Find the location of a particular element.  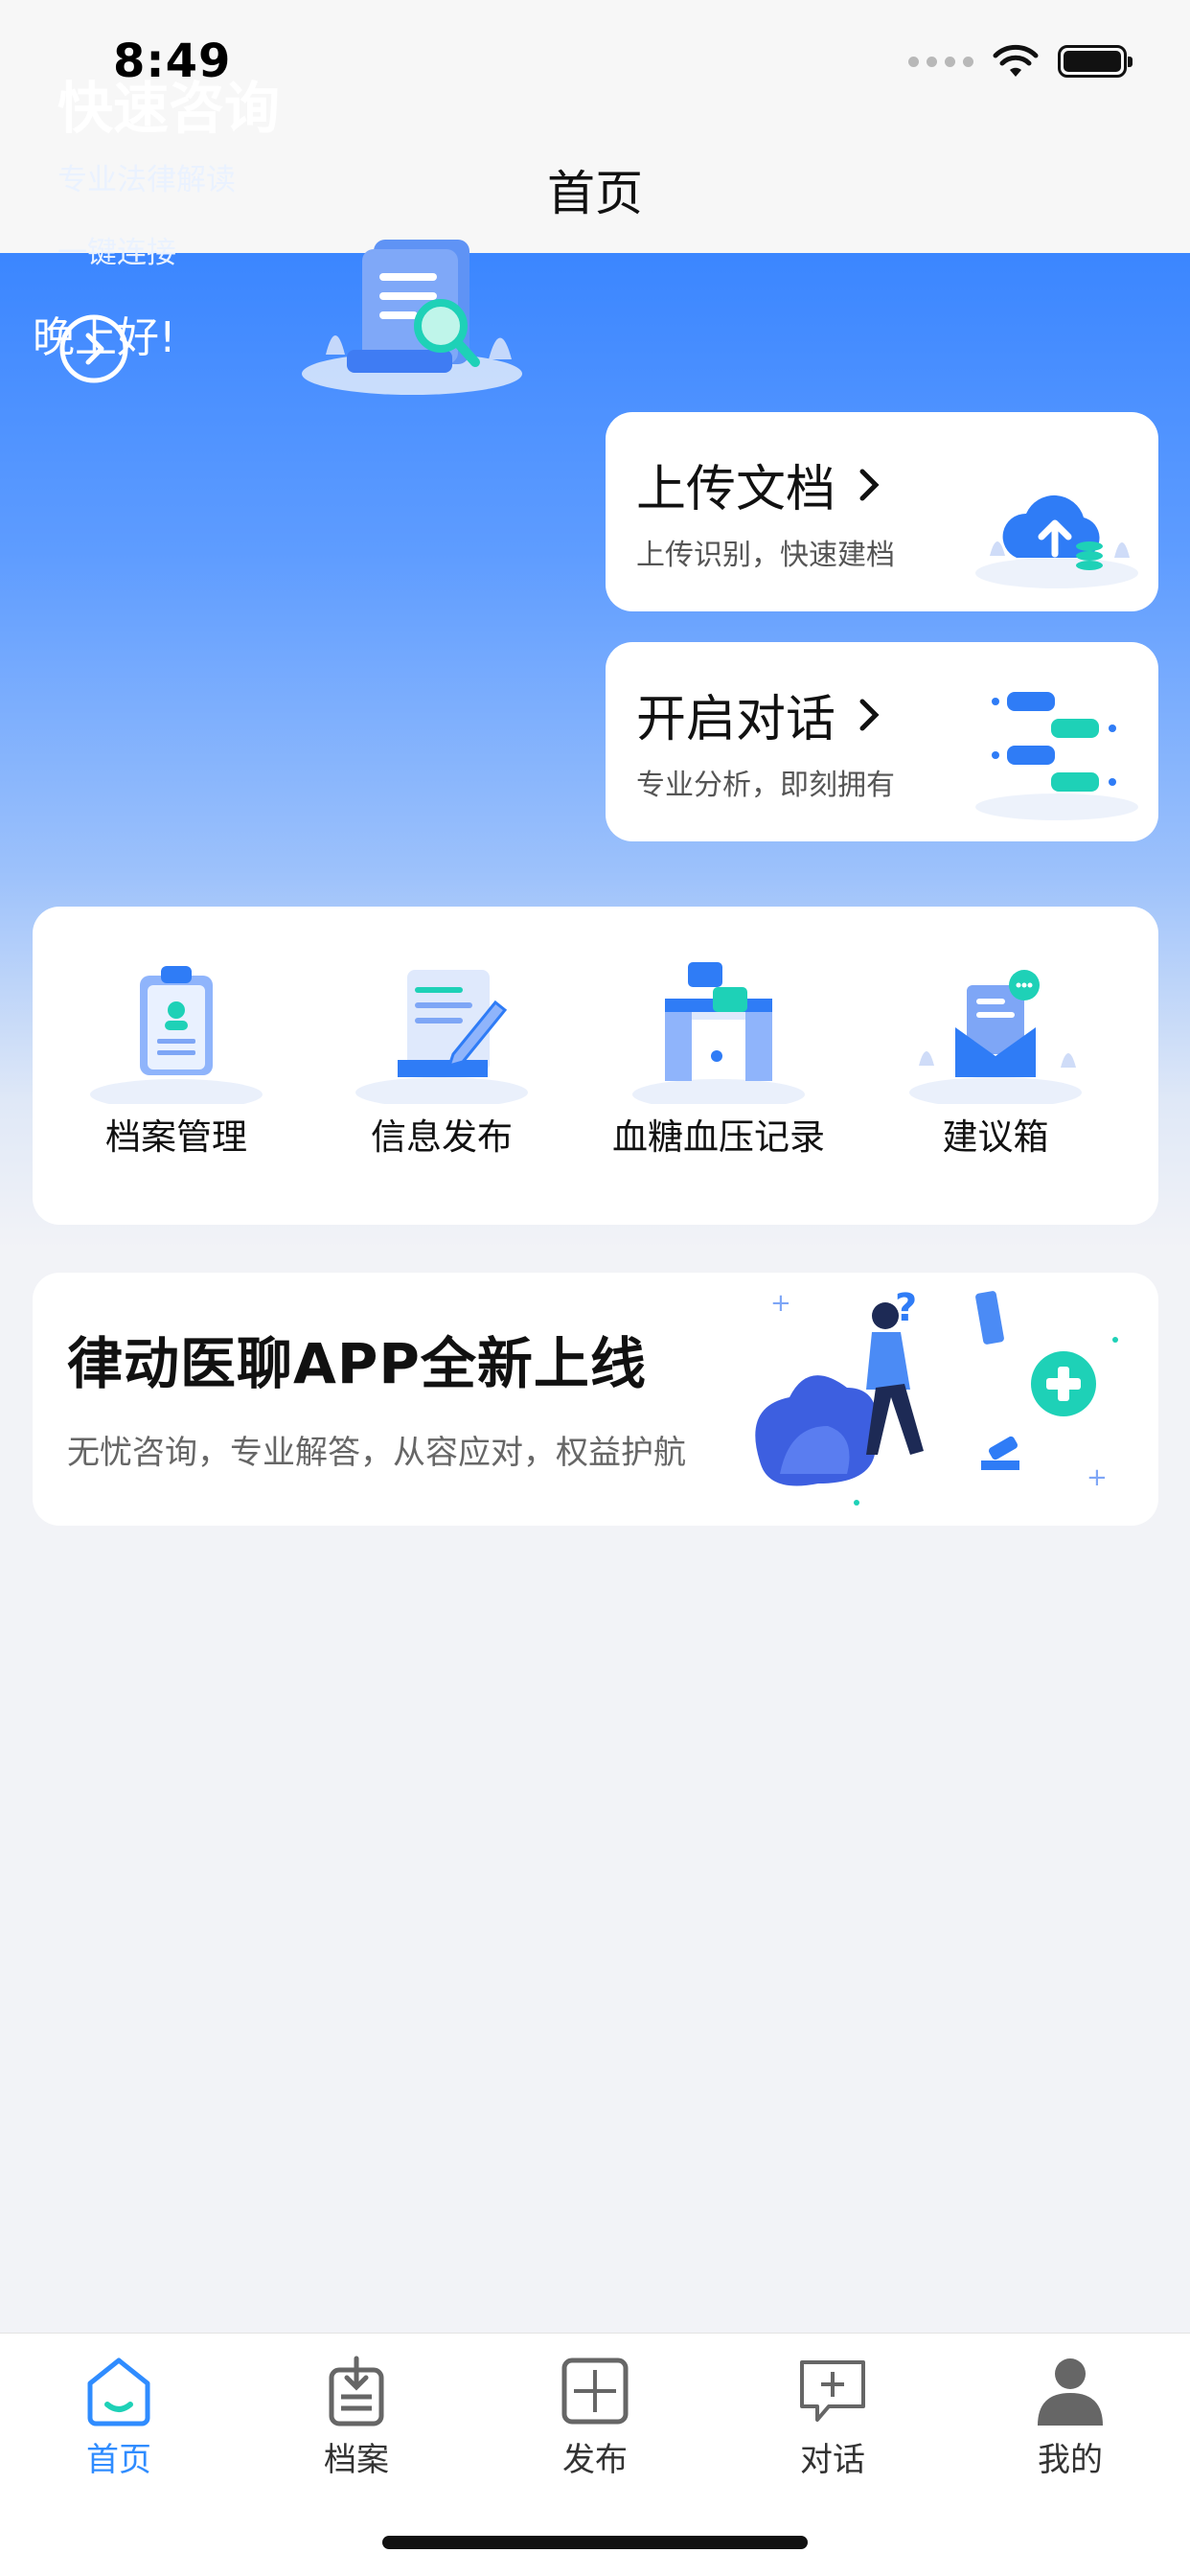

start-chat-subtitle: 专业分析，即刻拥有 is located at coordinates (765, 785).